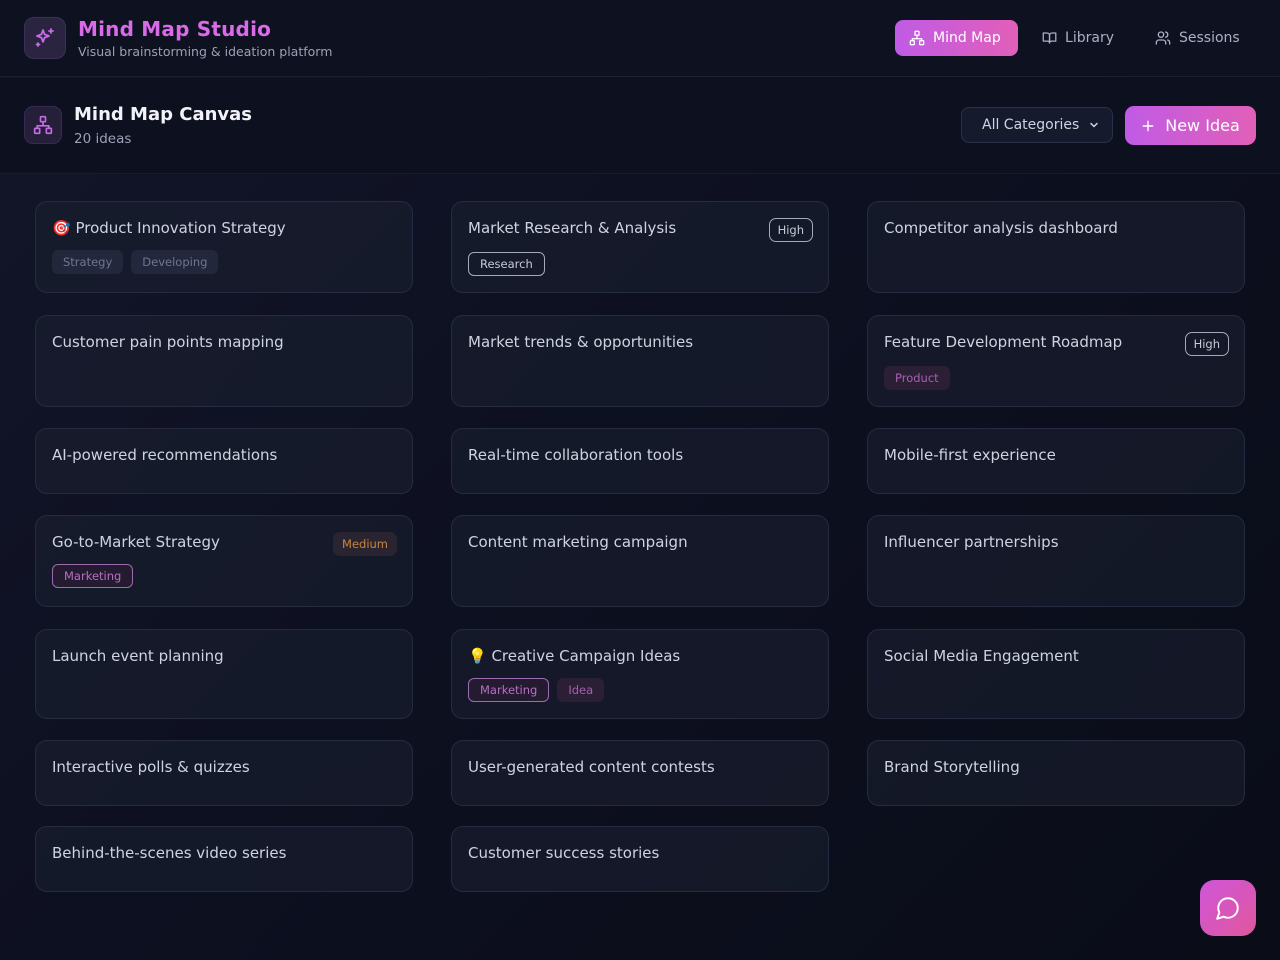 Image resolution: width=1280 pixels, height=960 pixels. I want to click on idea-card: Customer success stories, so click(640, 859).